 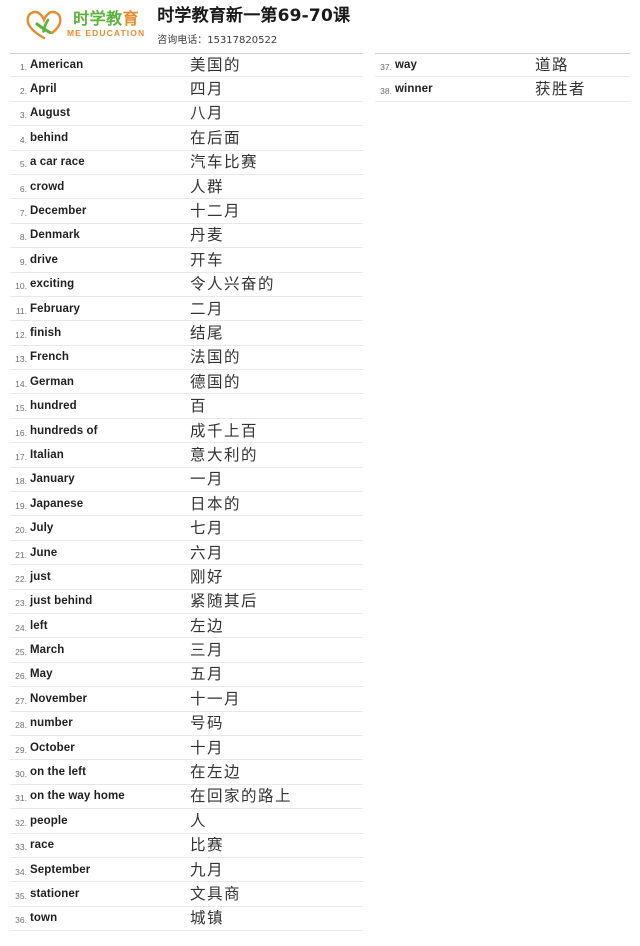 I want to click on vocabulary-term-chinese: 在后面, so click(x=216, y=137).